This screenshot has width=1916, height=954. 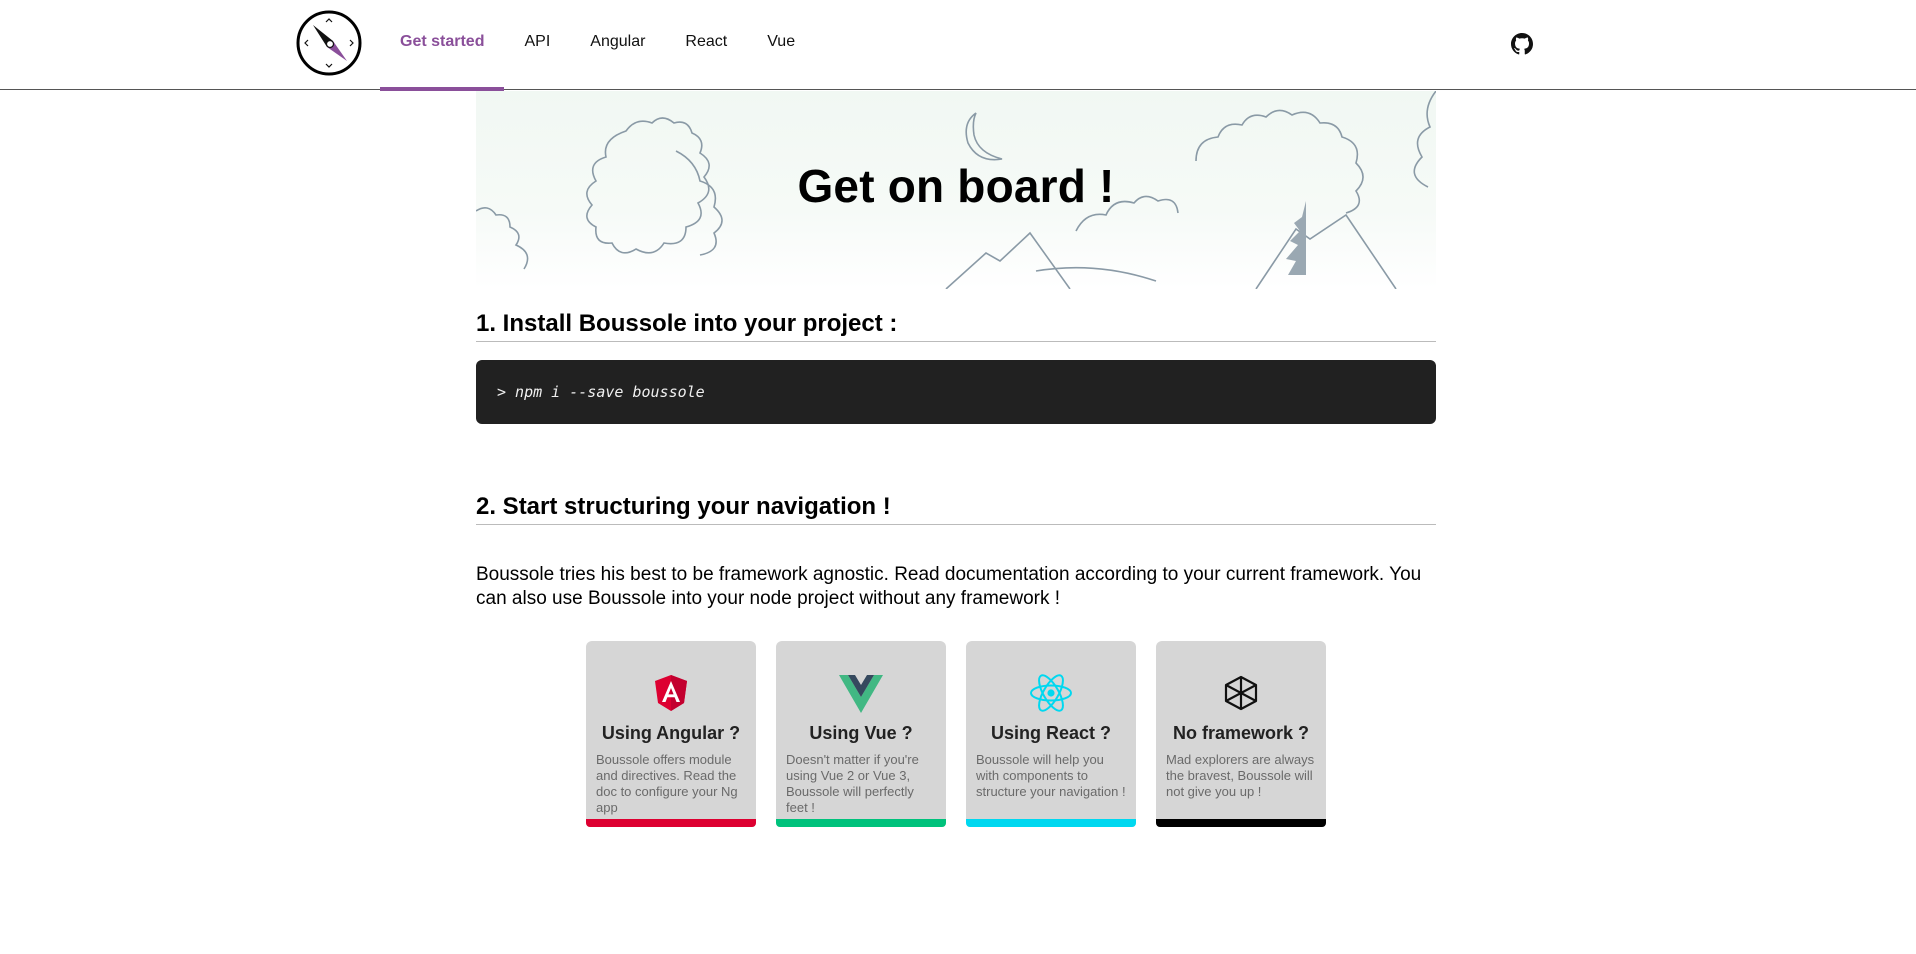 I want to click on main-nav: Get started API Angular React Vue, so click(x=597, y=45).